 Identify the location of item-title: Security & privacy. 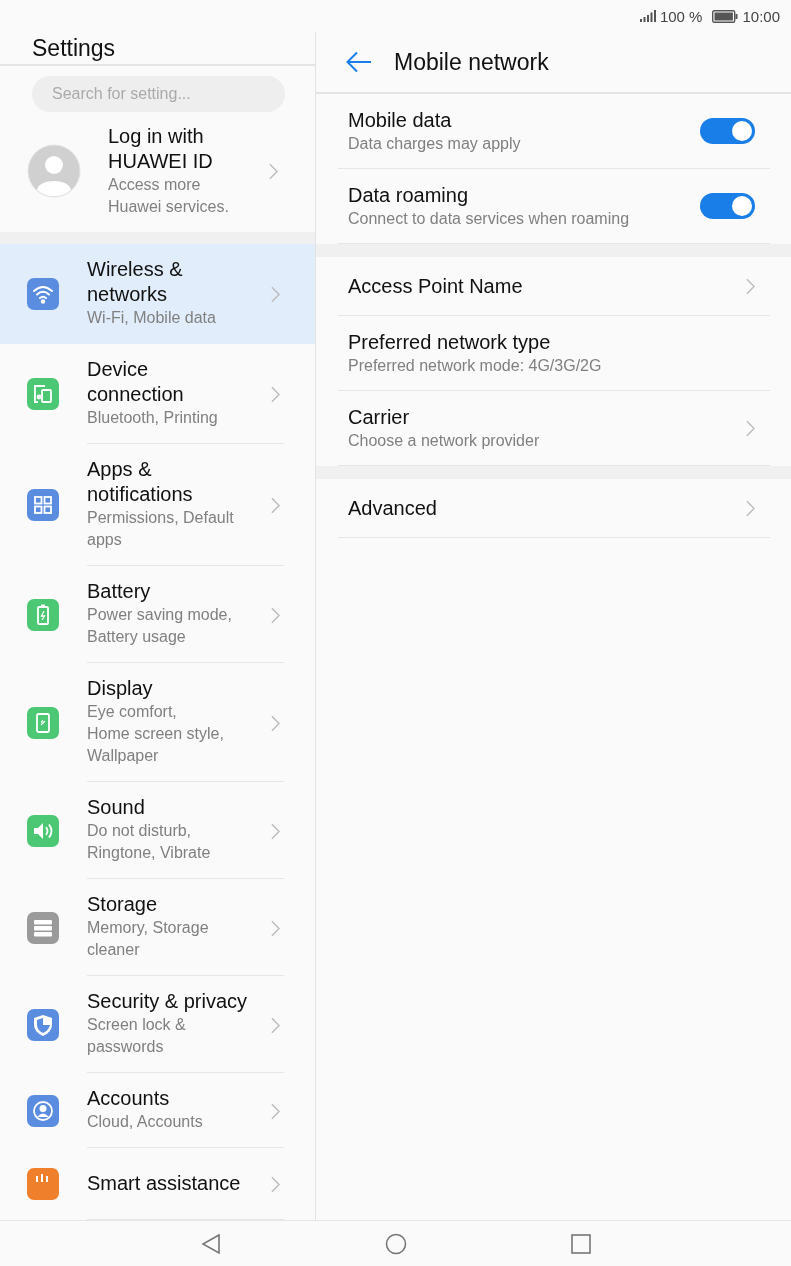
(167, 1001).